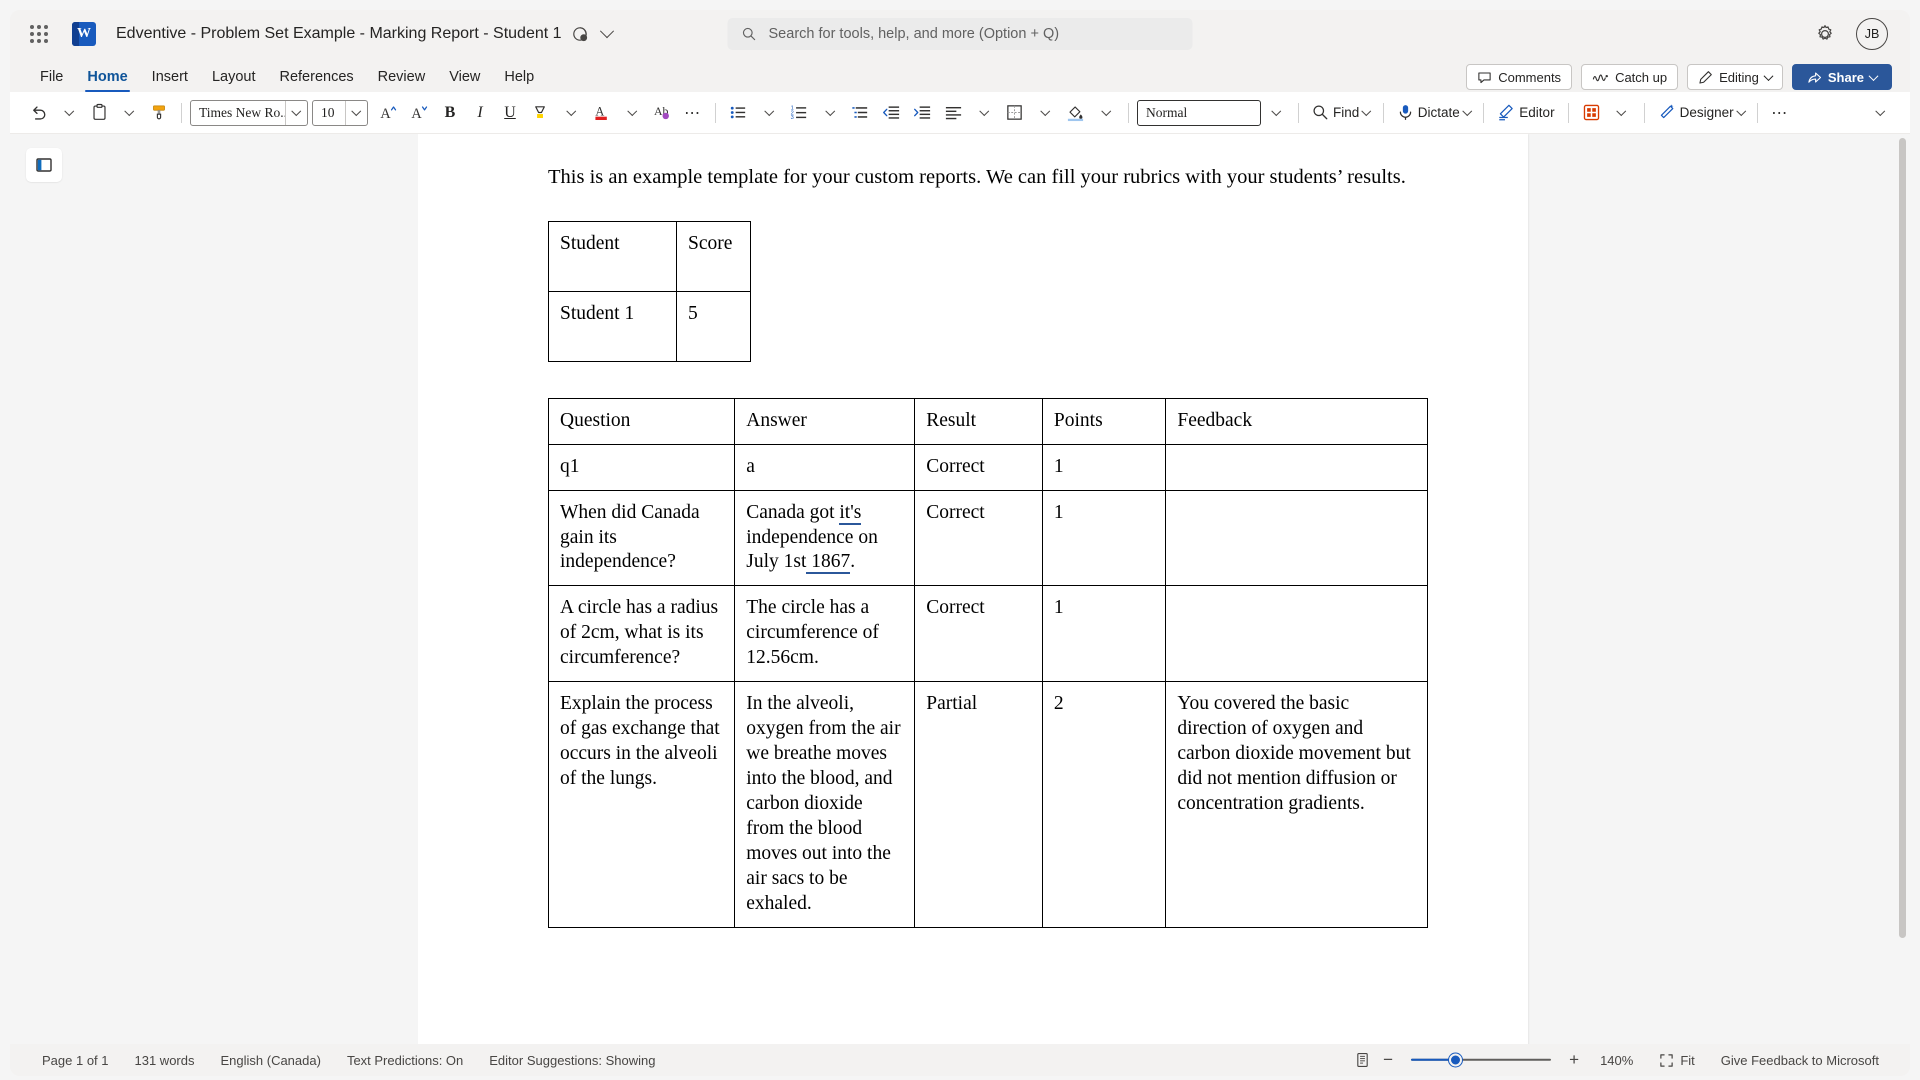  What do you see at coordinates (270, 1060) in the screenshot?
I see `language-indicator: English (Canada)` at bounding box center [270, 1060].